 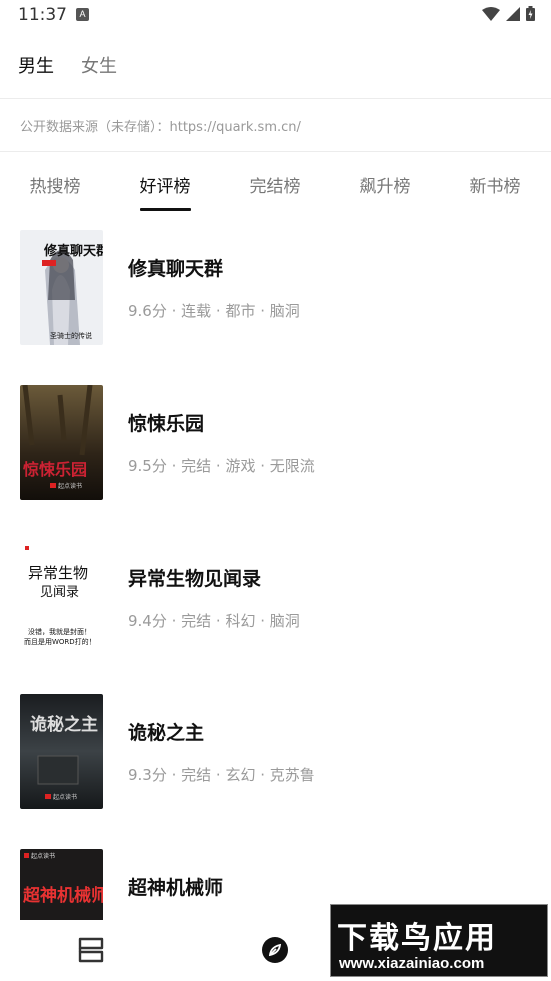 What do you see at coordinates (61, 287) in the screenshot?
I see `book-cover: 修真聊天群 圣骑士的传说` at bounding box center [61, 287].